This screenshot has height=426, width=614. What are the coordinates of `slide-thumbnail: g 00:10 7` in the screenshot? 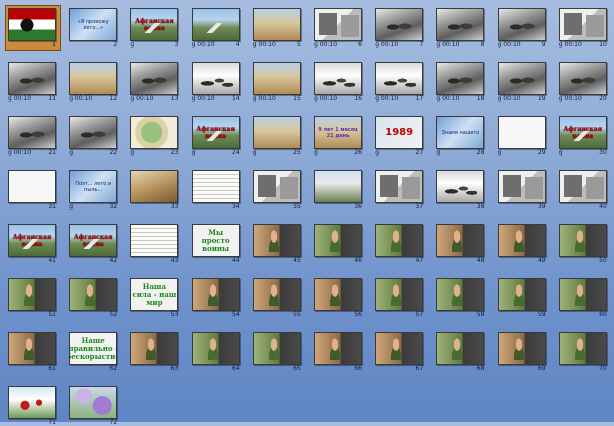 It's located at (399, 28).